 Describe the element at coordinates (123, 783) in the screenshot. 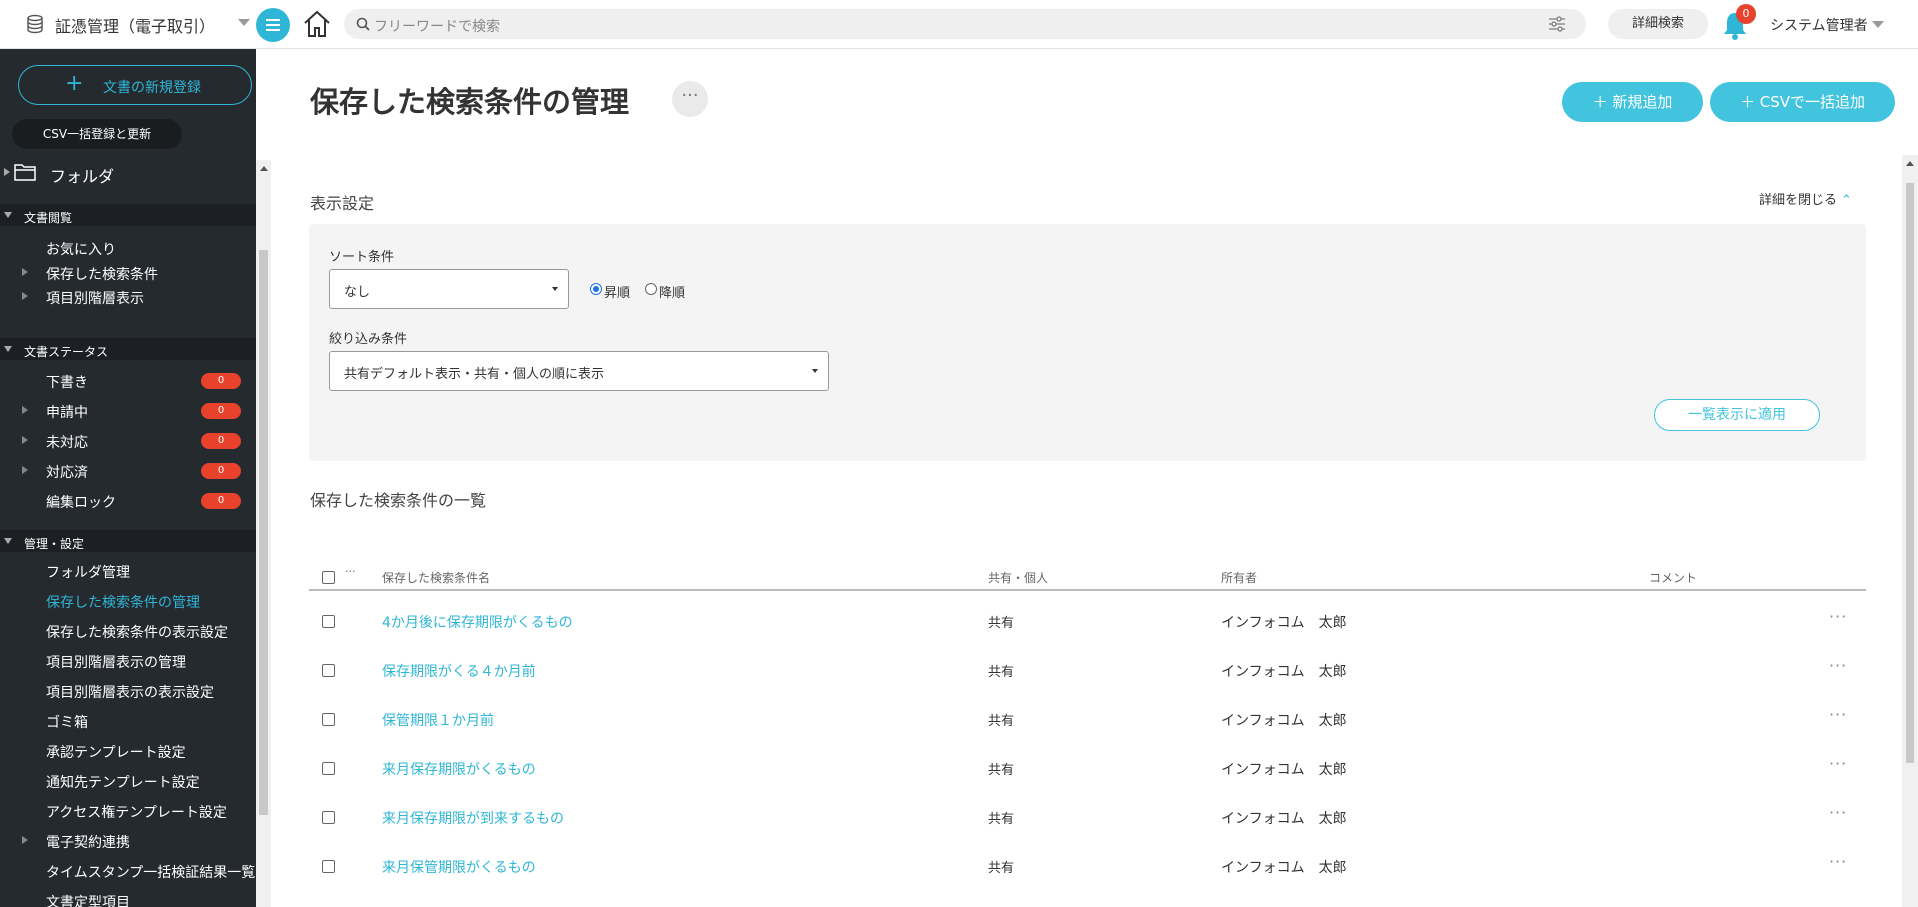

I see `sidebar-item-label: 通知先テンプレート設定` at that location.